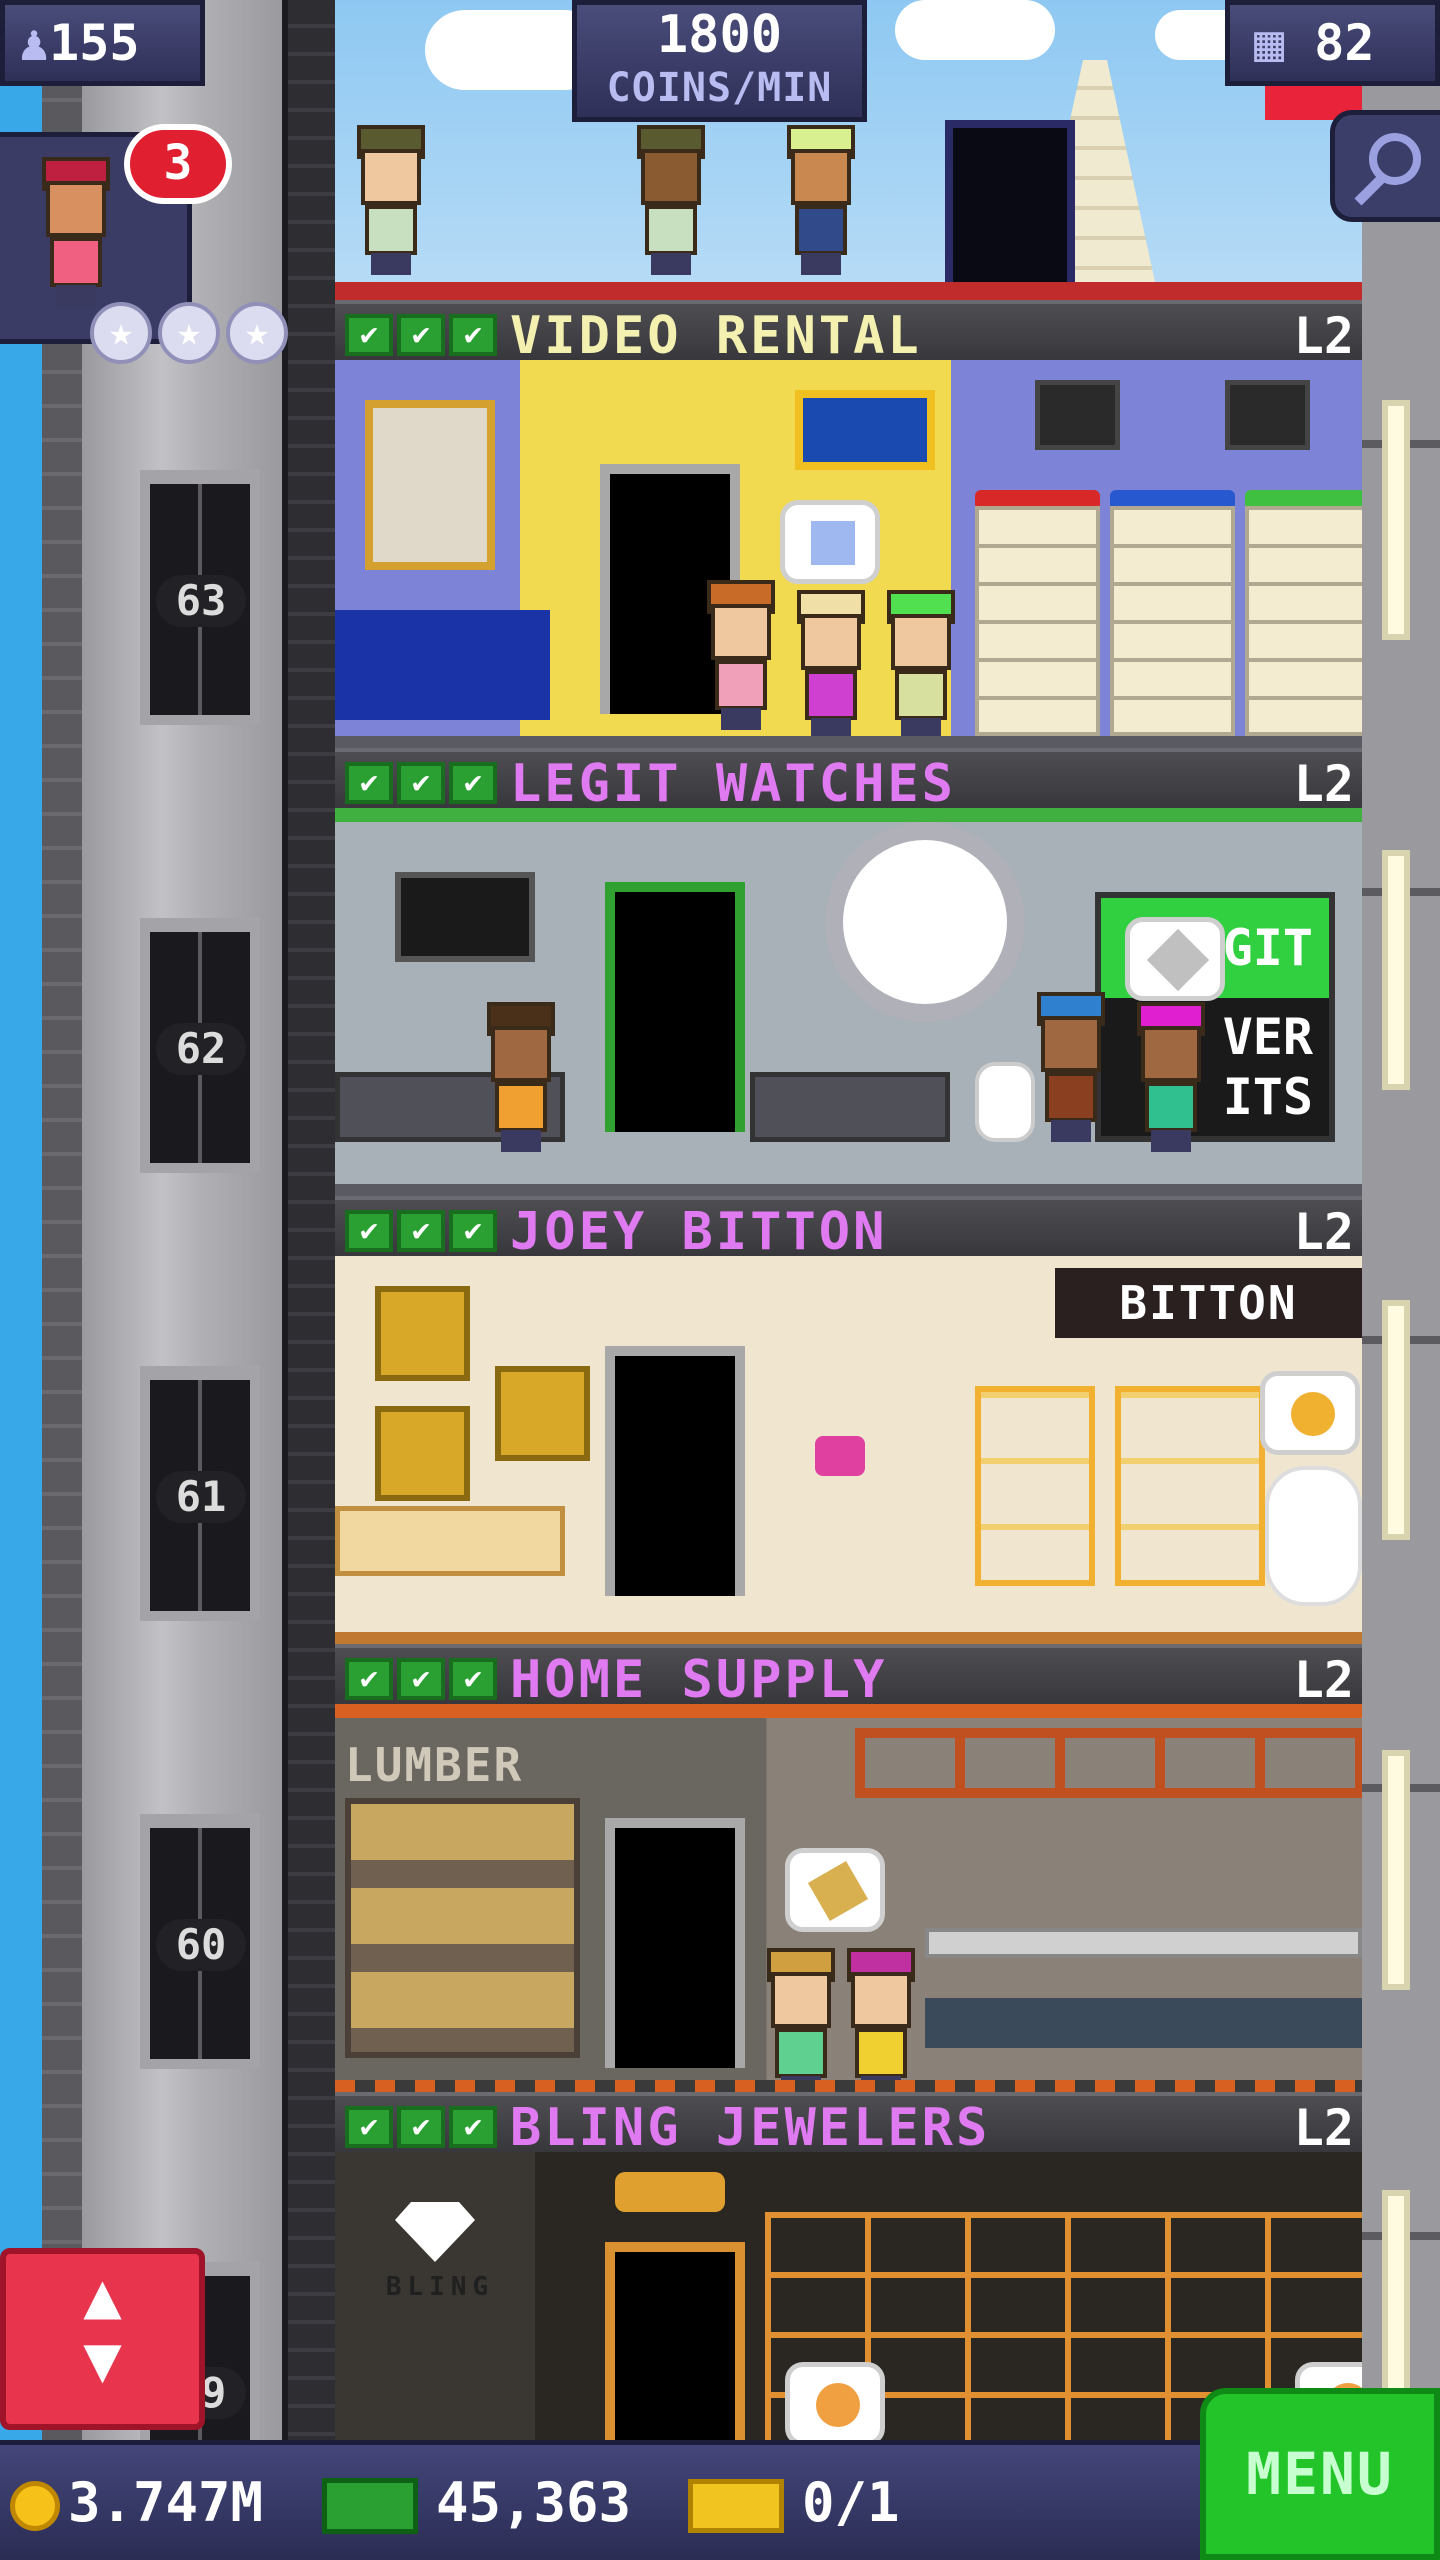 This screenshot has height=2560, width=1440. Describe the element at coordinates (201, 1945) in the screenshot. I see `elevator-floor-number: 60` at that location.